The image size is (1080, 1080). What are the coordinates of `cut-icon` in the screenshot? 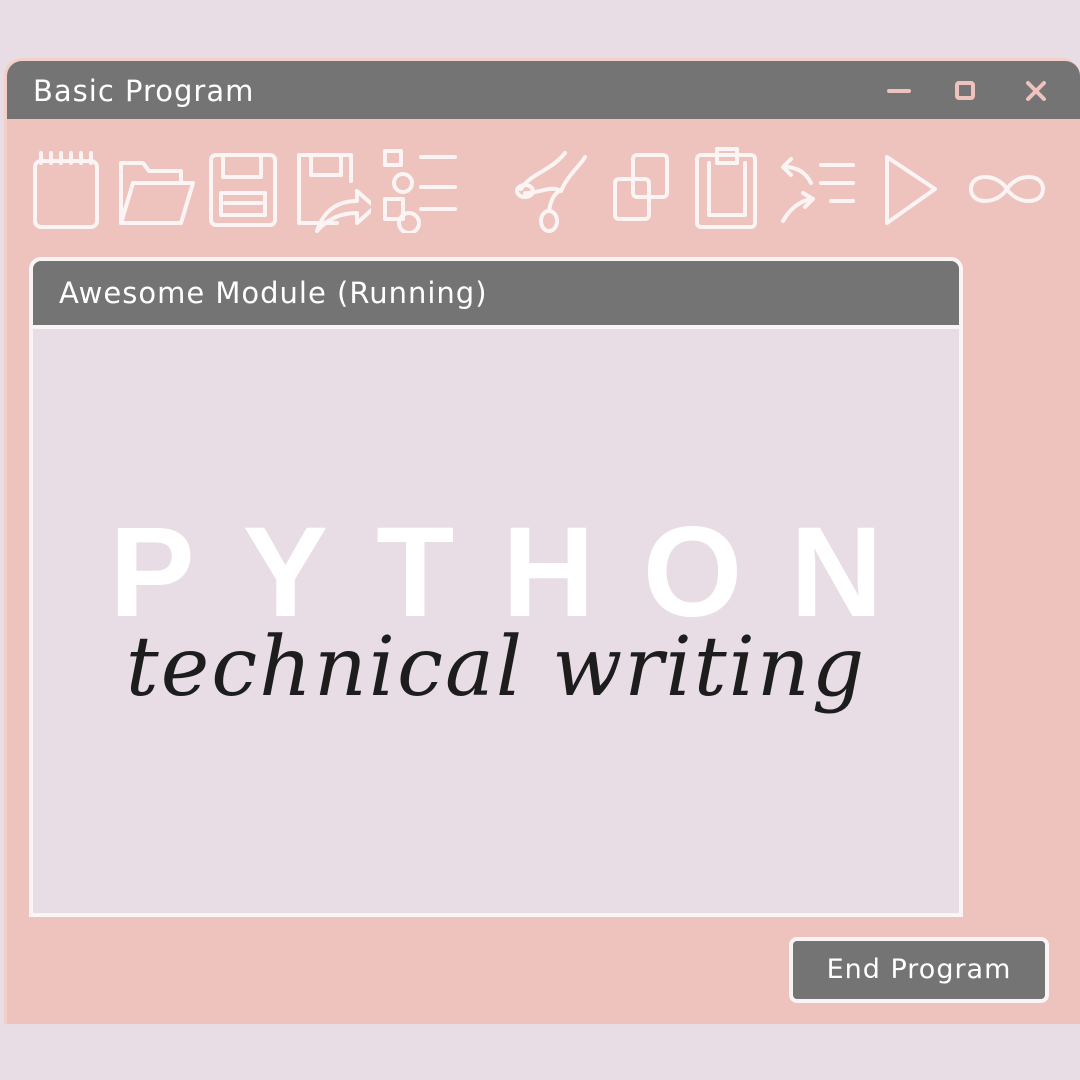 It's located at (551, 188).